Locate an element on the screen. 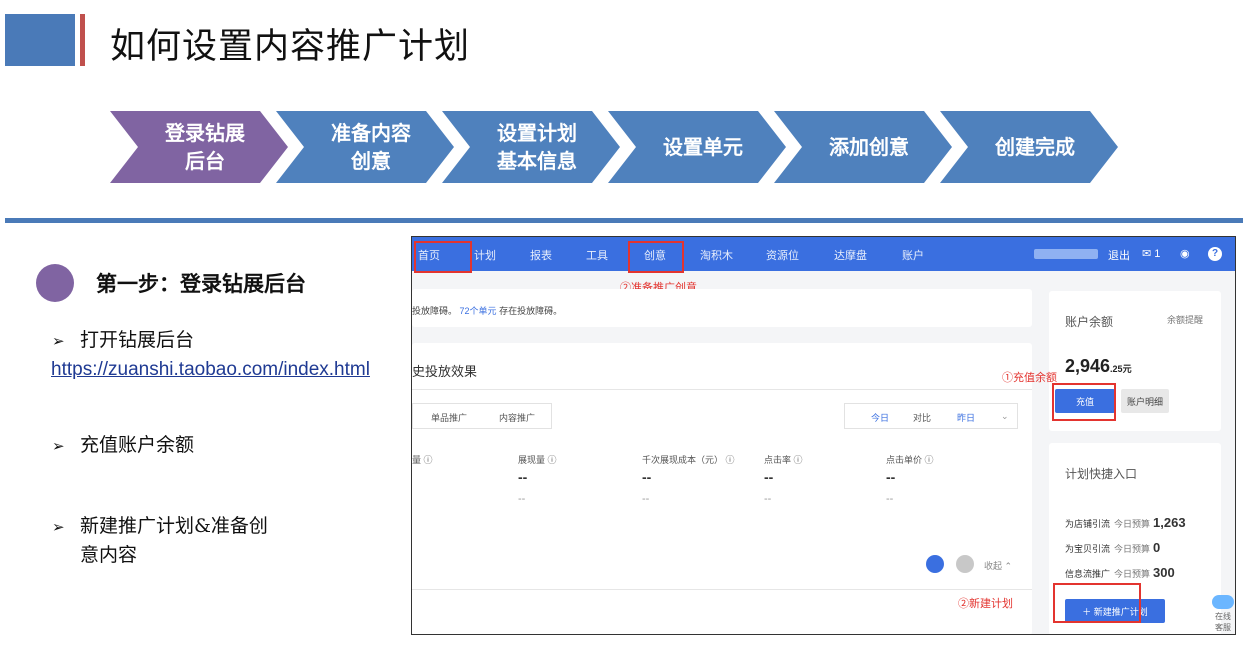 The width and height of the screenshot is (1243, 647). step-5: 添加创意 is located at coordinates (863, 147).